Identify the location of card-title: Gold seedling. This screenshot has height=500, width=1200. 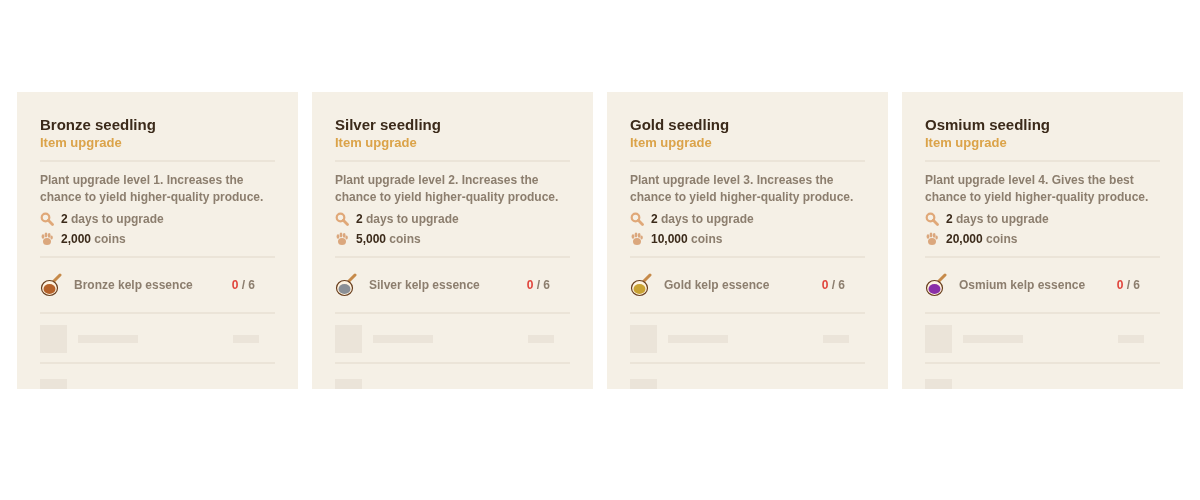
(680, 124).